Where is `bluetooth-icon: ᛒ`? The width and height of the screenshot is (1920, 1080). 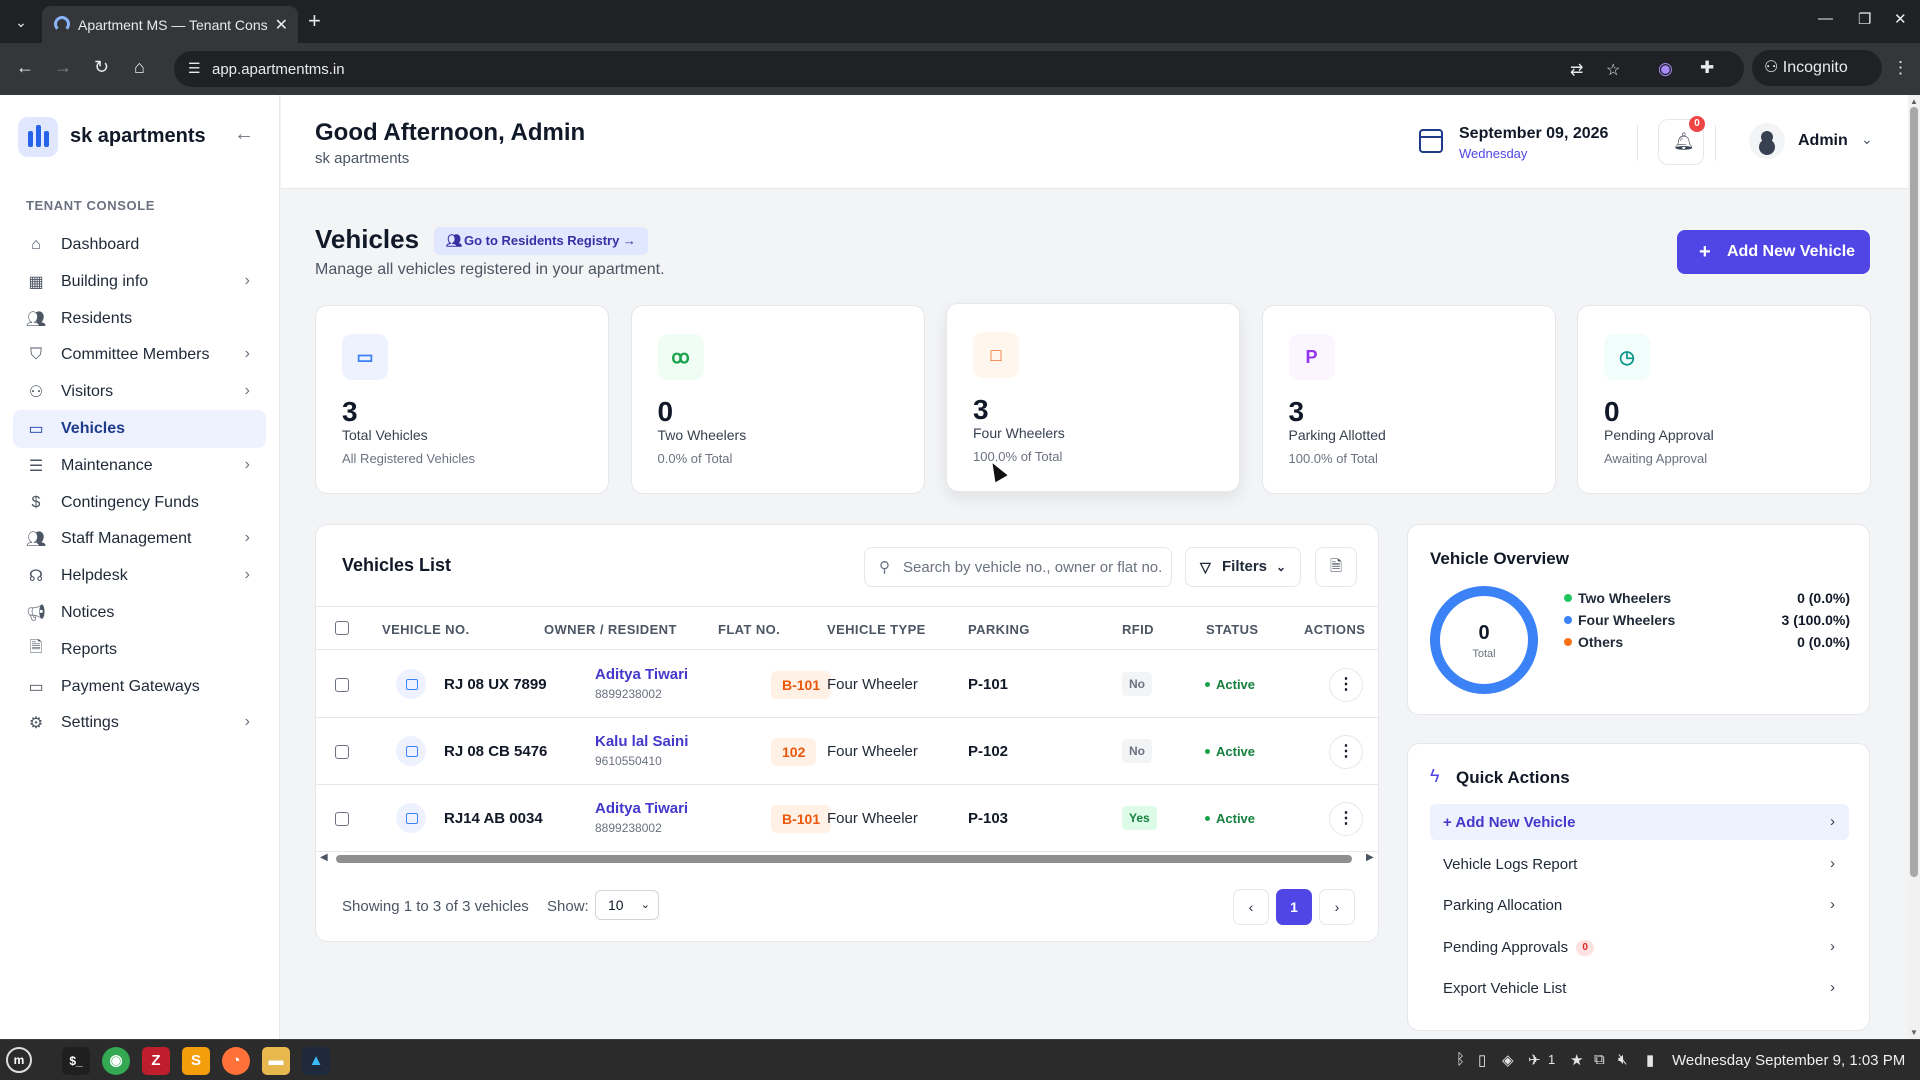
bluetooth-icon: ᛒ is located at coordinates (1460, 1059).